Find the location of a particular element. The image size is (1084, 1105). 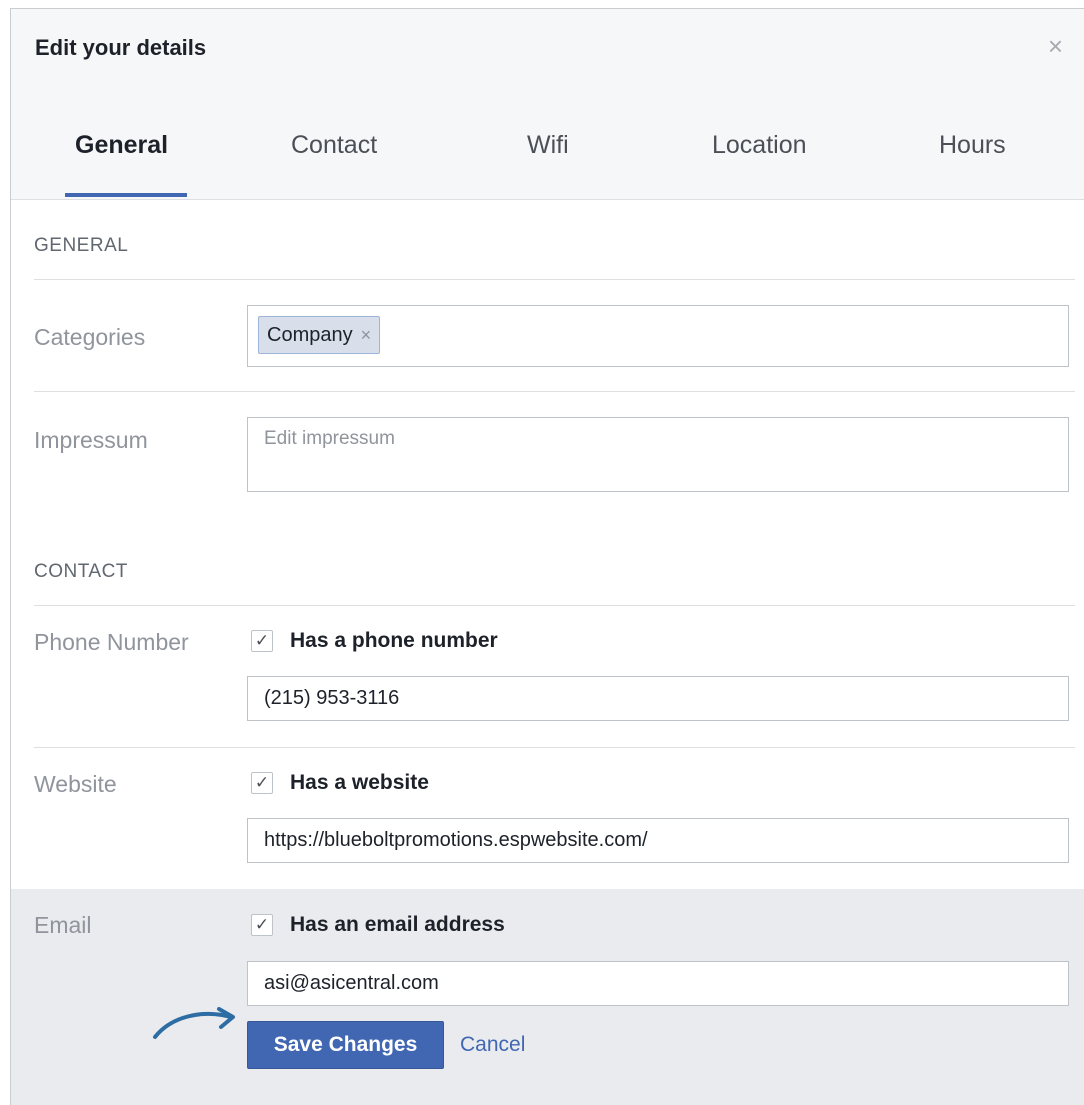

has-email-label: Has an email address is located at coordinates (397, 924).